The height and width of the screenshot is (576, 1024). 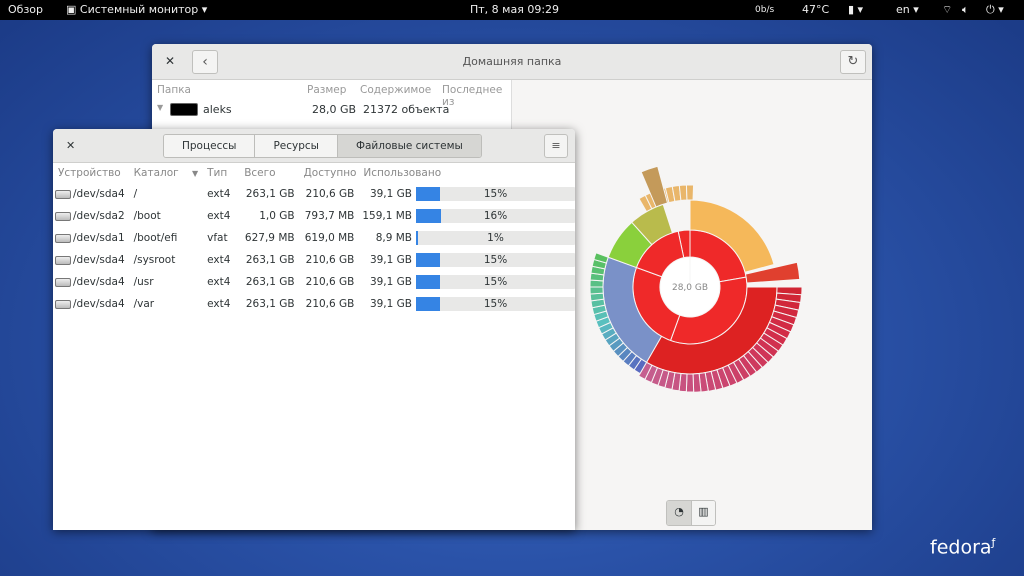 What do you see at coordinates (277, 216) in the screenshot?
I see `total: 1,0 GB` at bounding box center [277, 216].